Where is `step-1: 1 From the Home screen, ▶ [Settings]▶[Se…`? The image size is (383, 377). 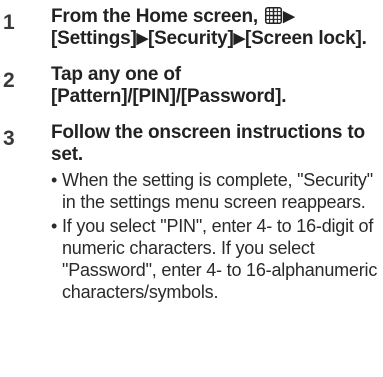
step-1: 1 From the Home screen, ▶ [Settings]▶[Se… is located at coordinates (191, 28).